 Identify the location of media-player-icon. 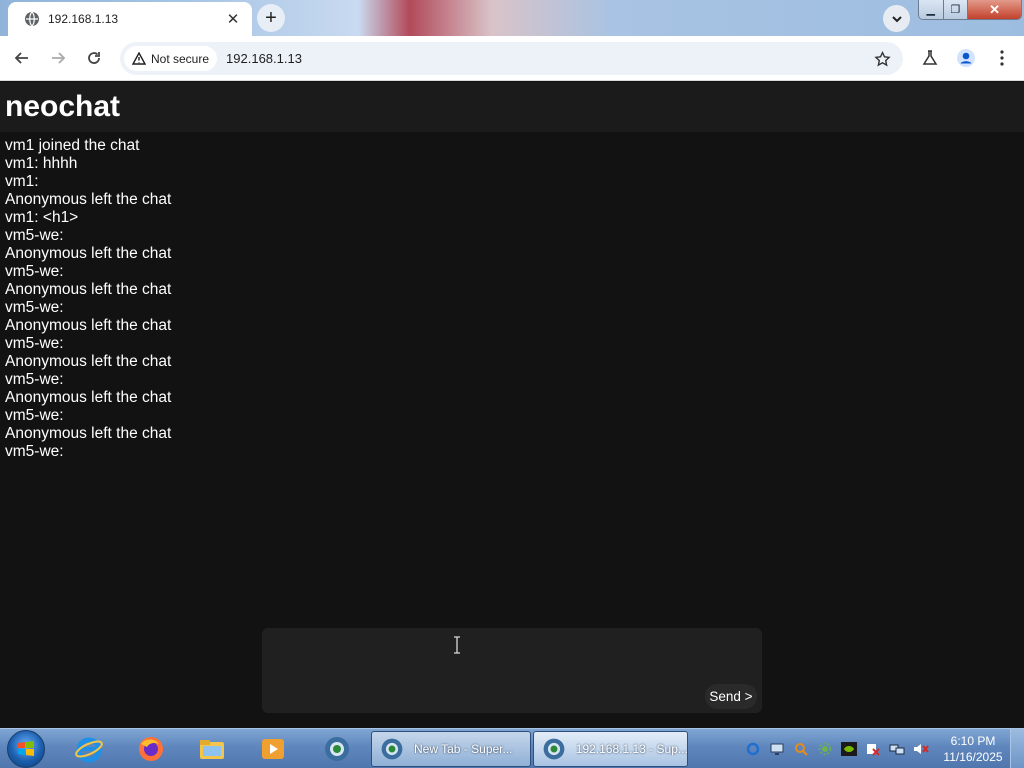
(273, 749).